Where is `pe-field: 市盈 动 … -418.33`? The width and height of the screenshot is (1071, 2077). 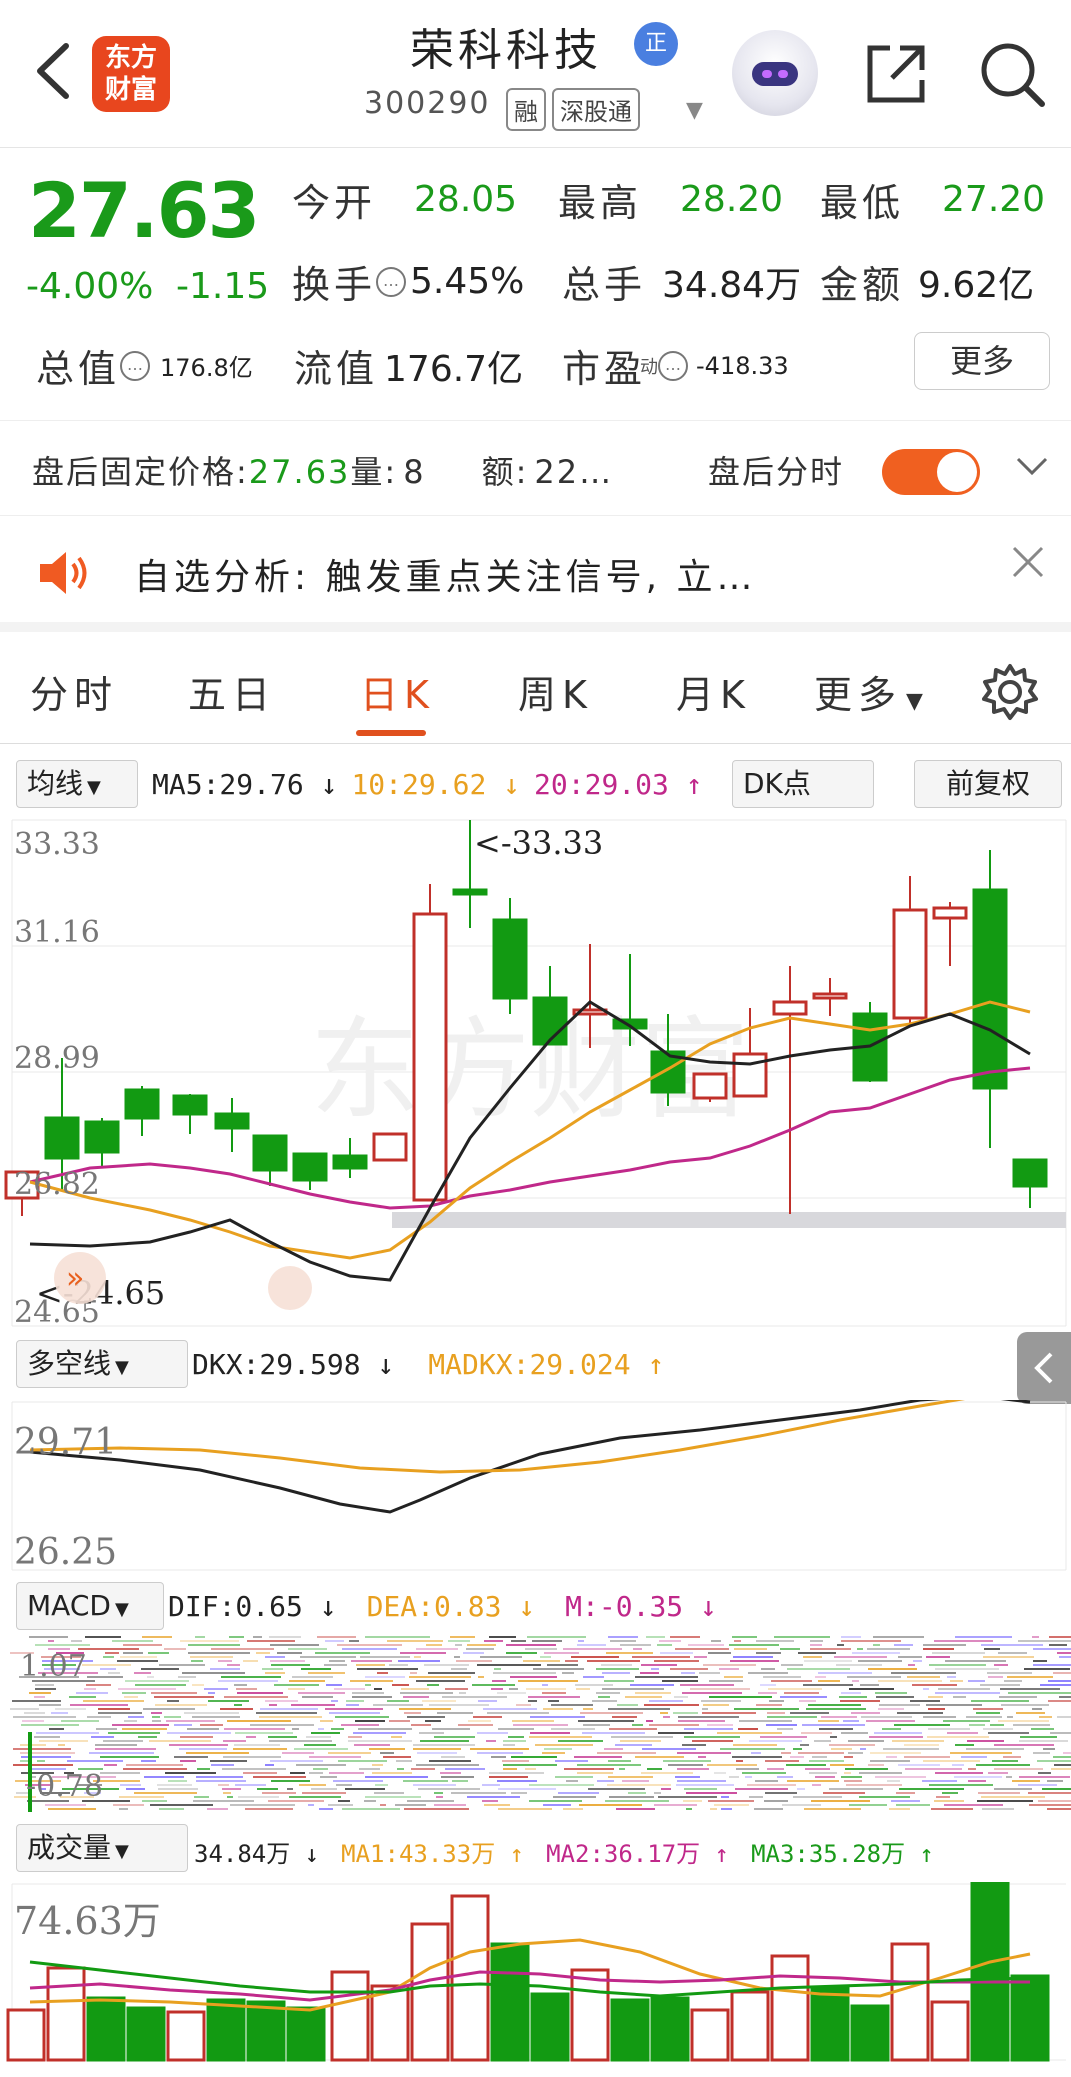
pe-field: 市盈 动 … -418.33 is located at coordinates (675, 365).